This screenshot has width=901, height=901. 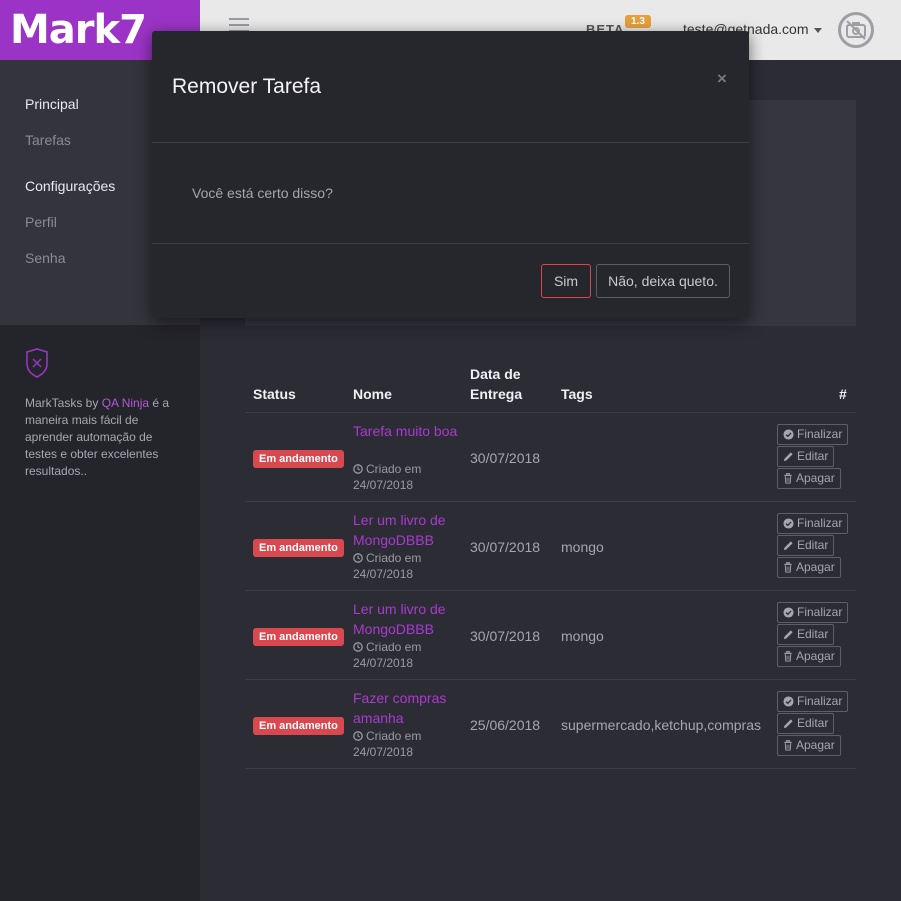 I want to click on cancel-button: Não, deixa queto., so click(x=663, y=281).